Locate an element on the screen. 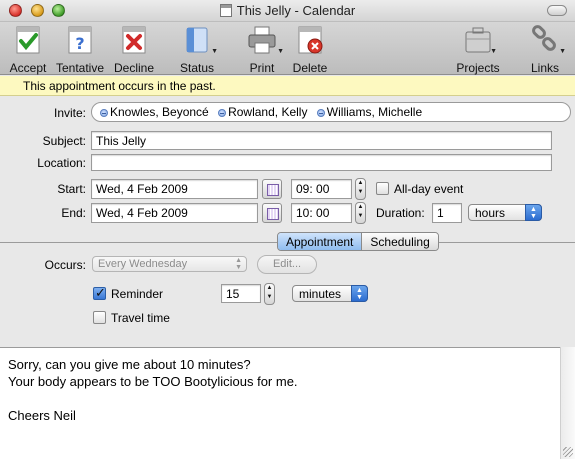  invite-label: Invite: is located at coordinates (69, 113).